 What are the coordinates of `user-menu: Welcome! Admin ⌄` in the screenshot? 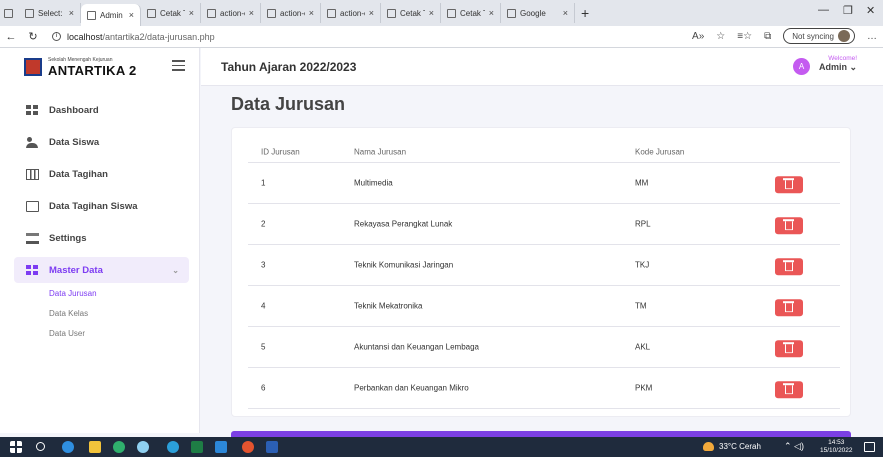 It's located at (838, 64).